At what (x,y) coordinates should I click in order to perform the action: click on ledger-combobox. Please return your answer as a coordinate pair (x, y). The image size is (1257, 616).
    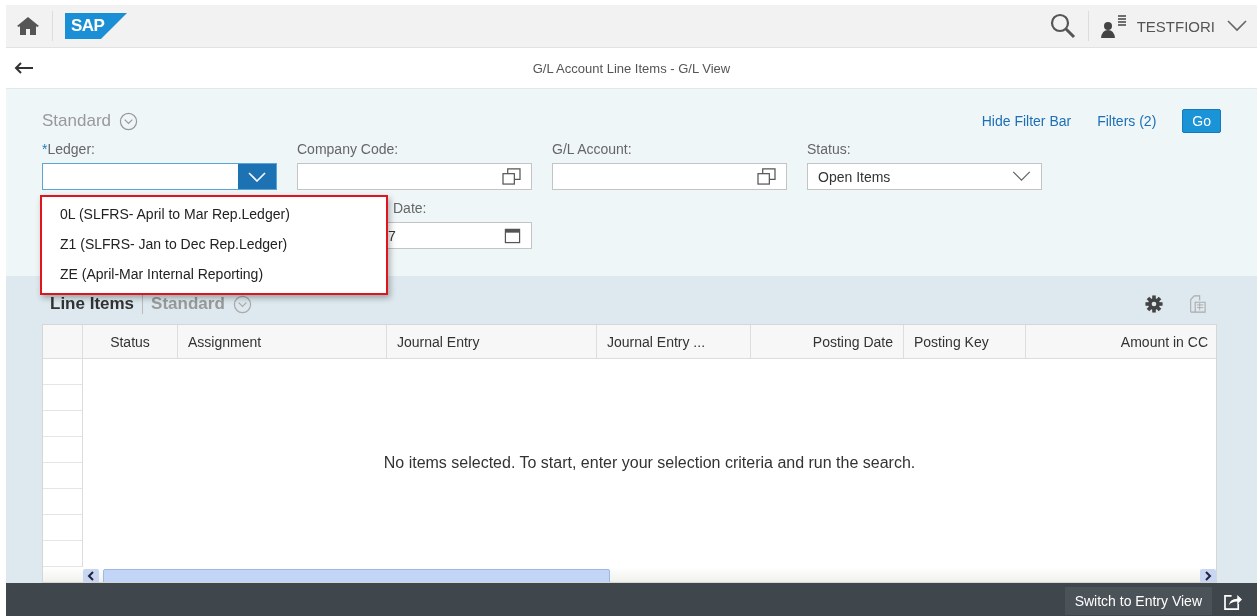
    Looking at the image, I should click on (159, 176).